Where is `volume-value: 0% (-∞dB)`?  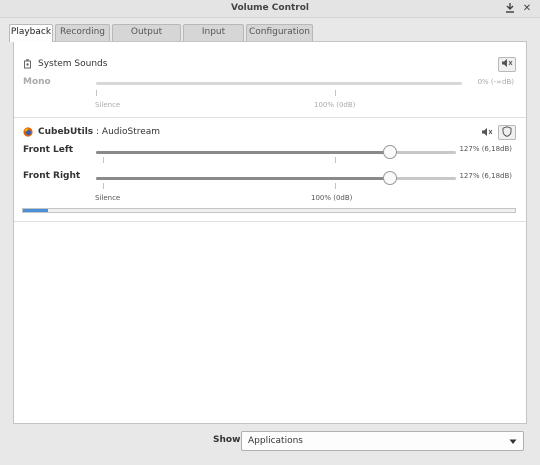 volume-value: 0% (-∞dB) is located at coordinates (495, 82).